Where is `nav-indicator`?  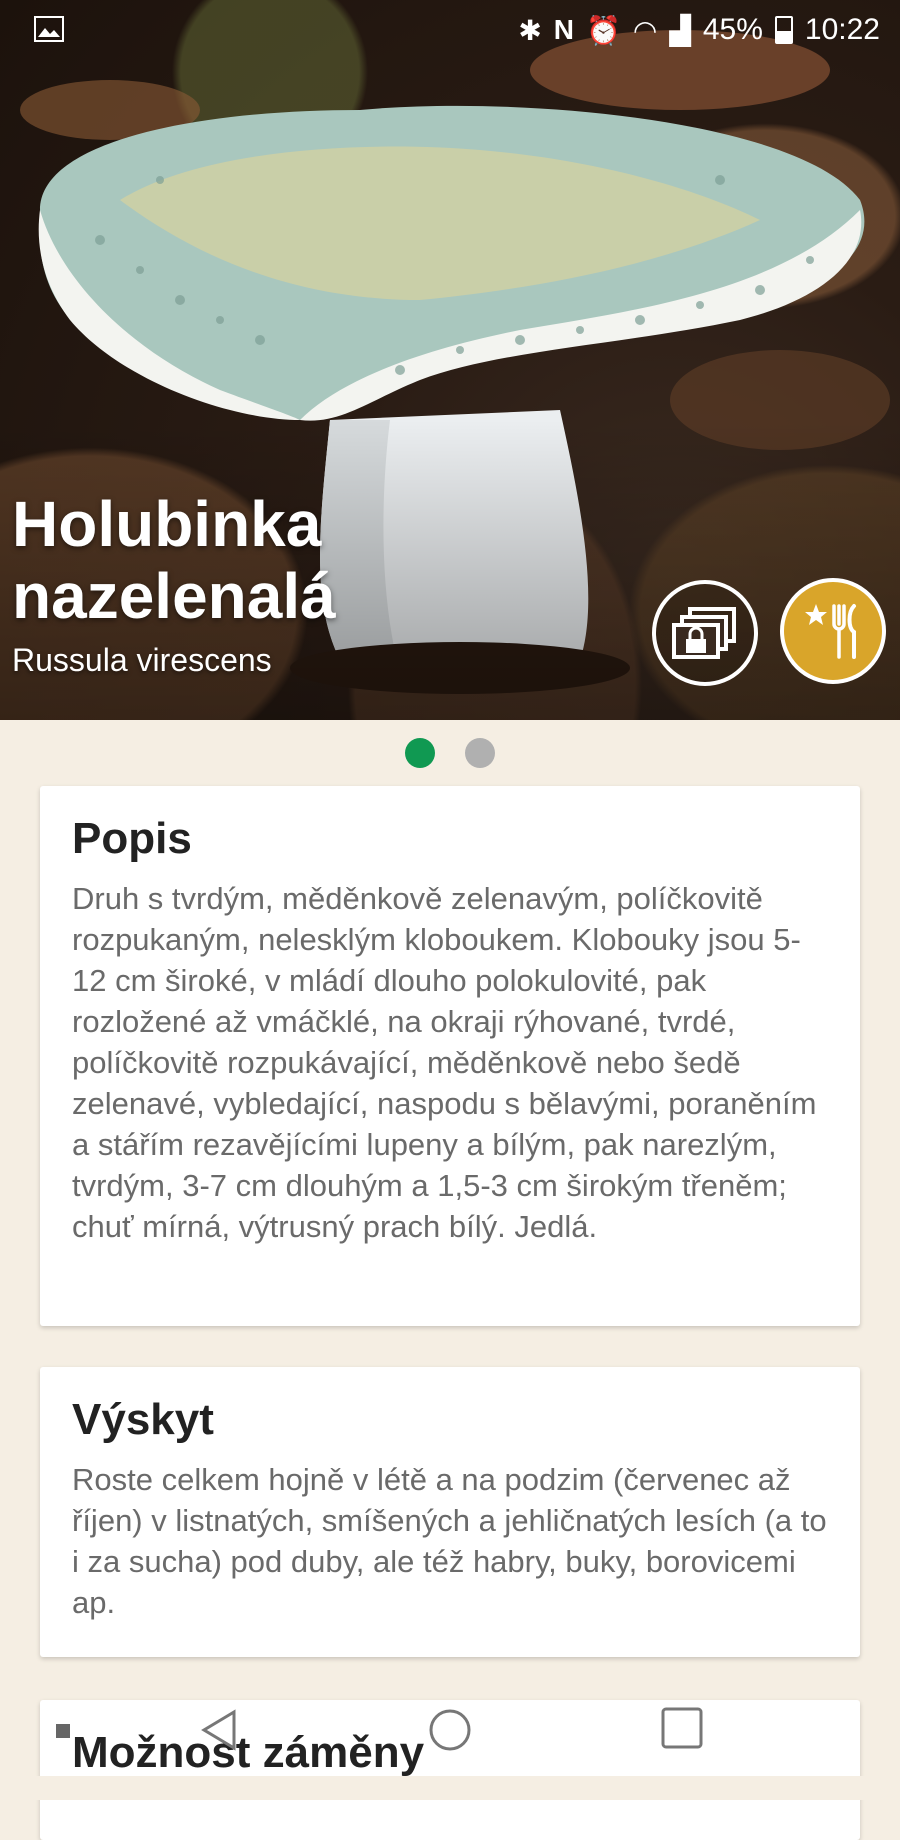
nav-indicator is located at coordinates (63, 1731).